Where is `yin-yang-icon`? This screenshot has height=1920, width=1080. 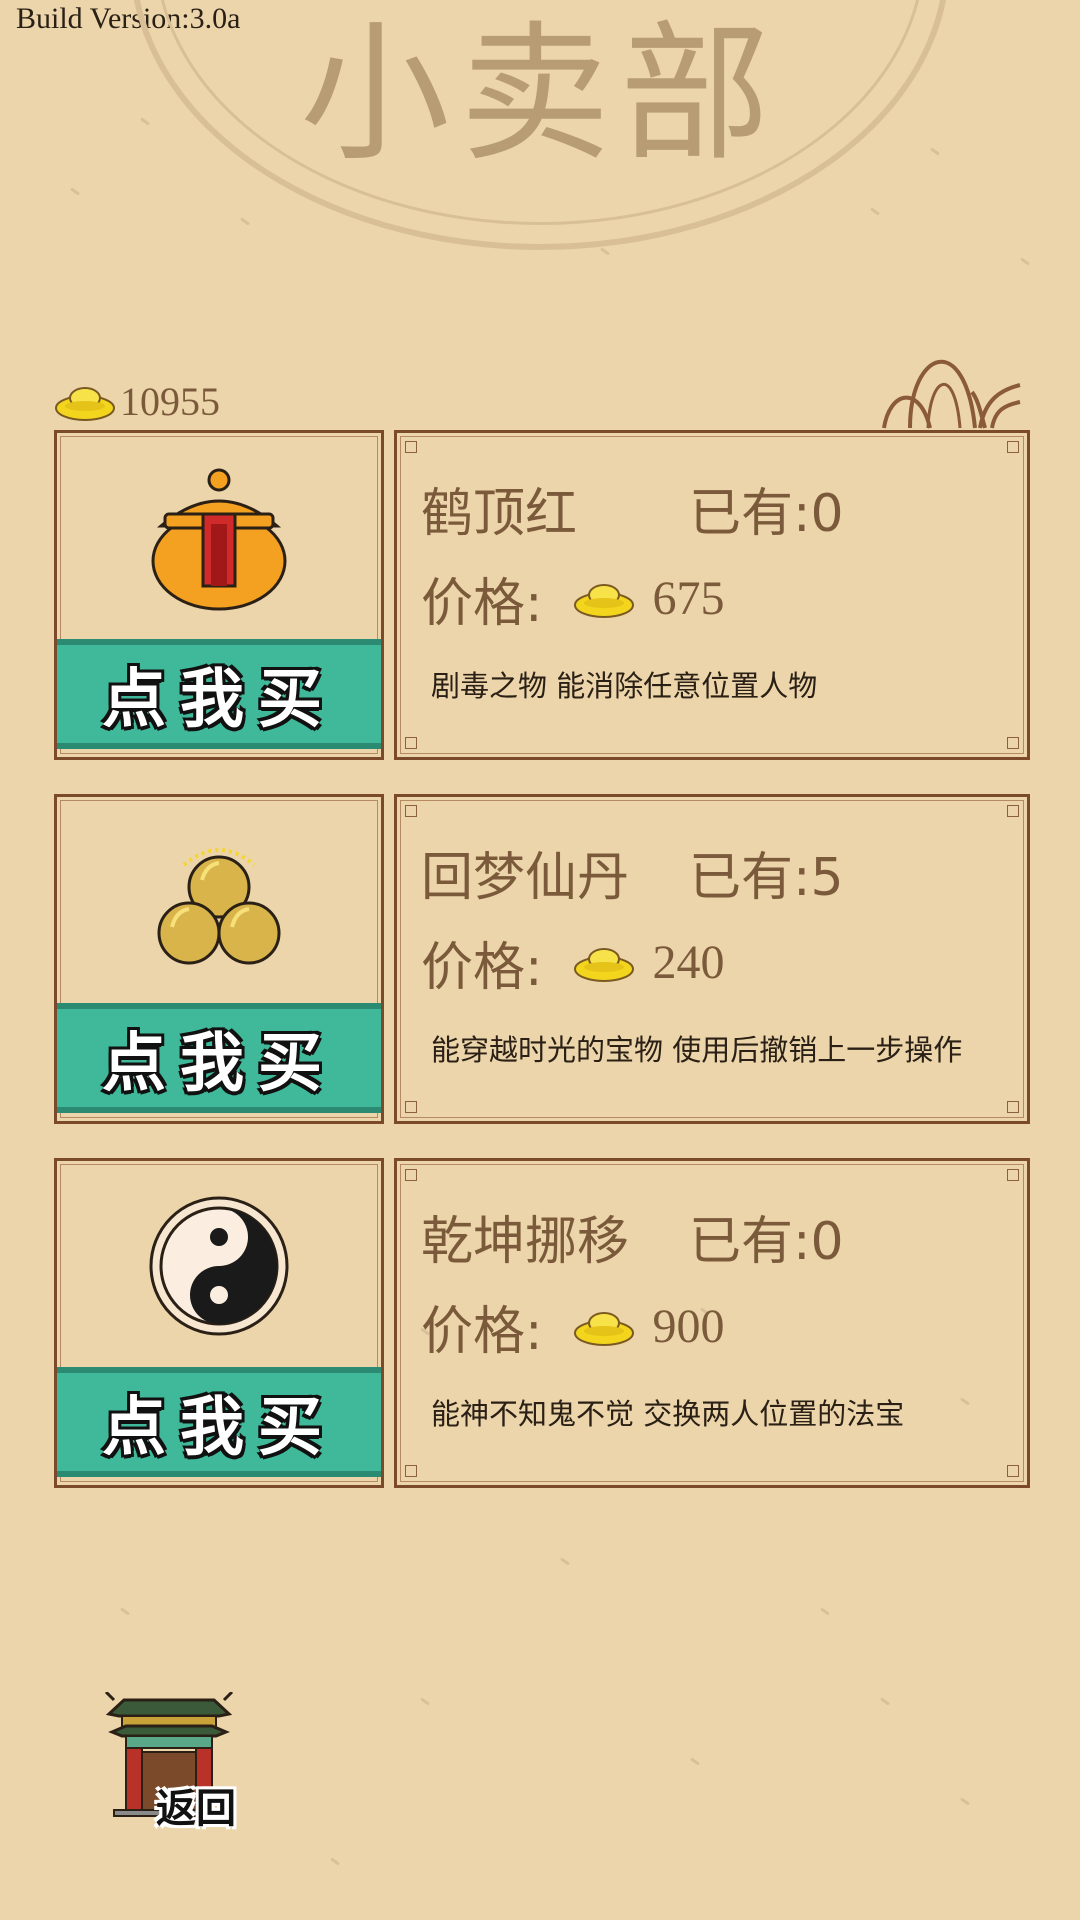 yin-yang-icon is located at coordinates (219, 1266).